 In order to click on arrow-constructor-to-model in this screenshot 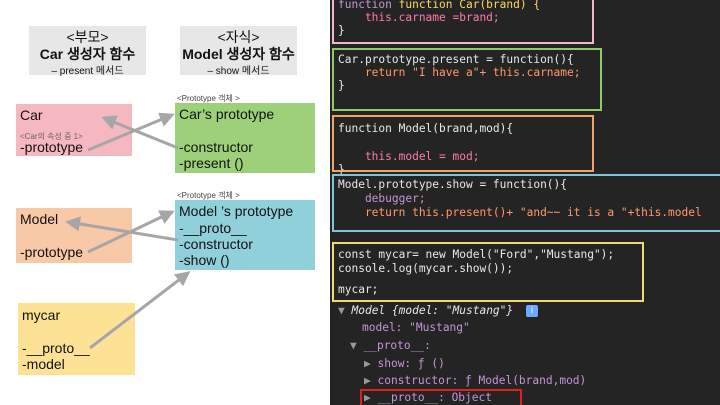, I will do `click(122, 229)`.